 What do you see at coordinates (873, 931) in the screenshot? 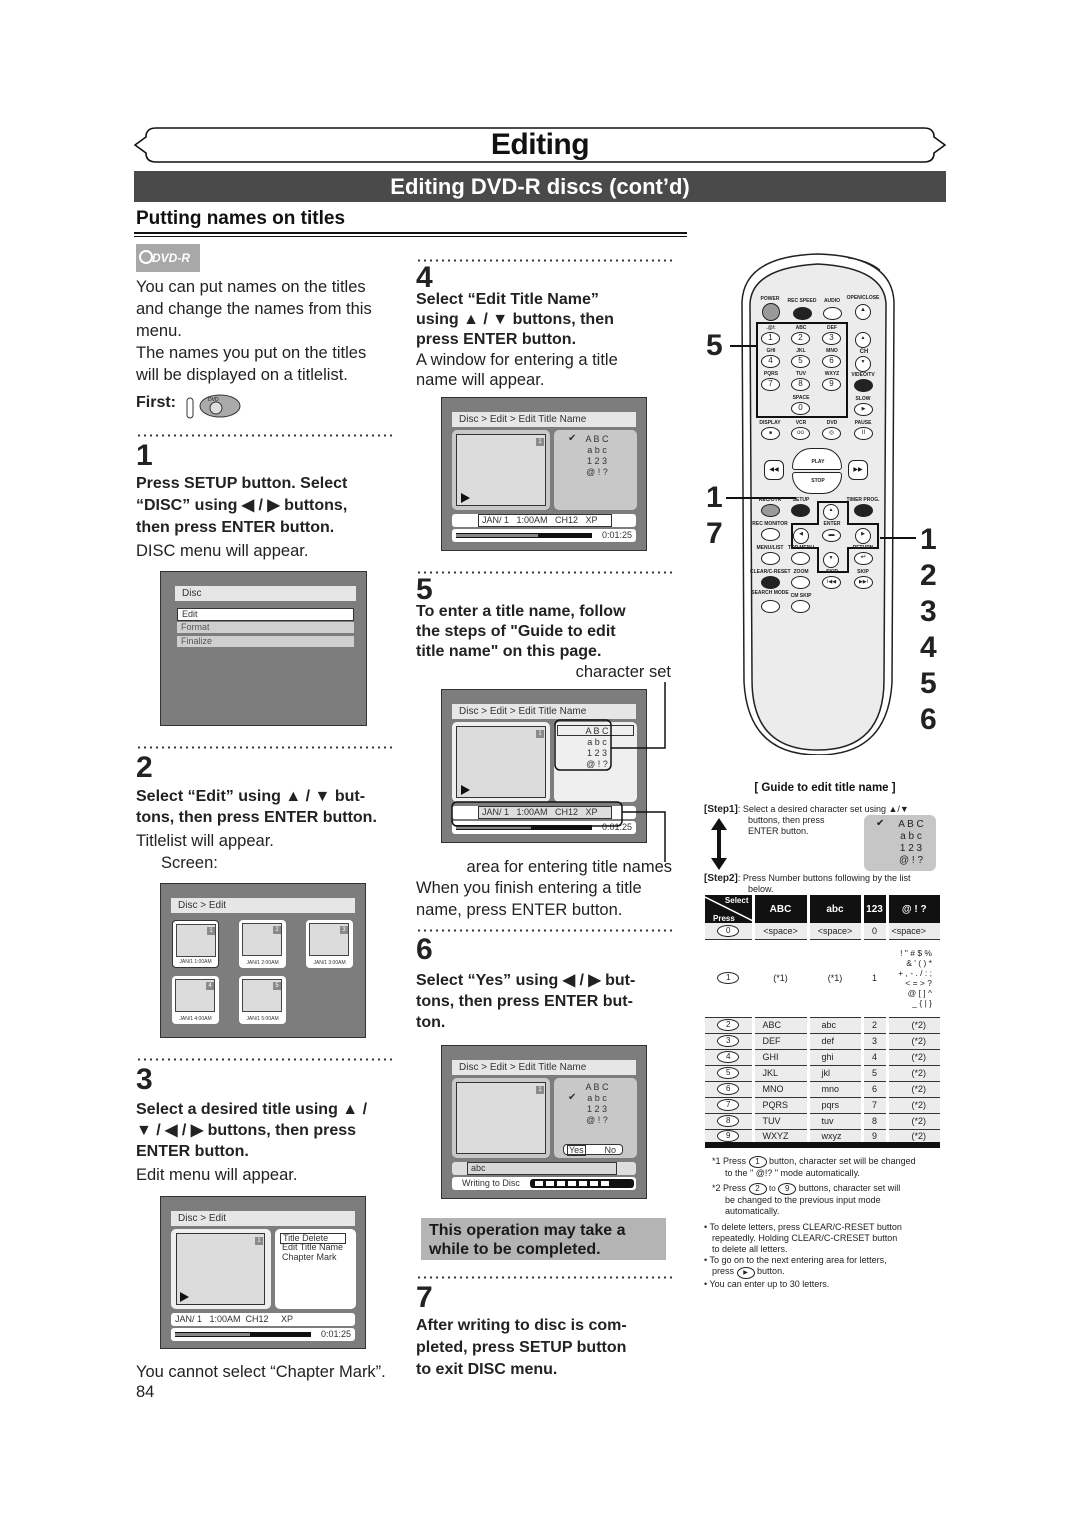
I see `table-cell: 0` at bounding box center [873, 931].